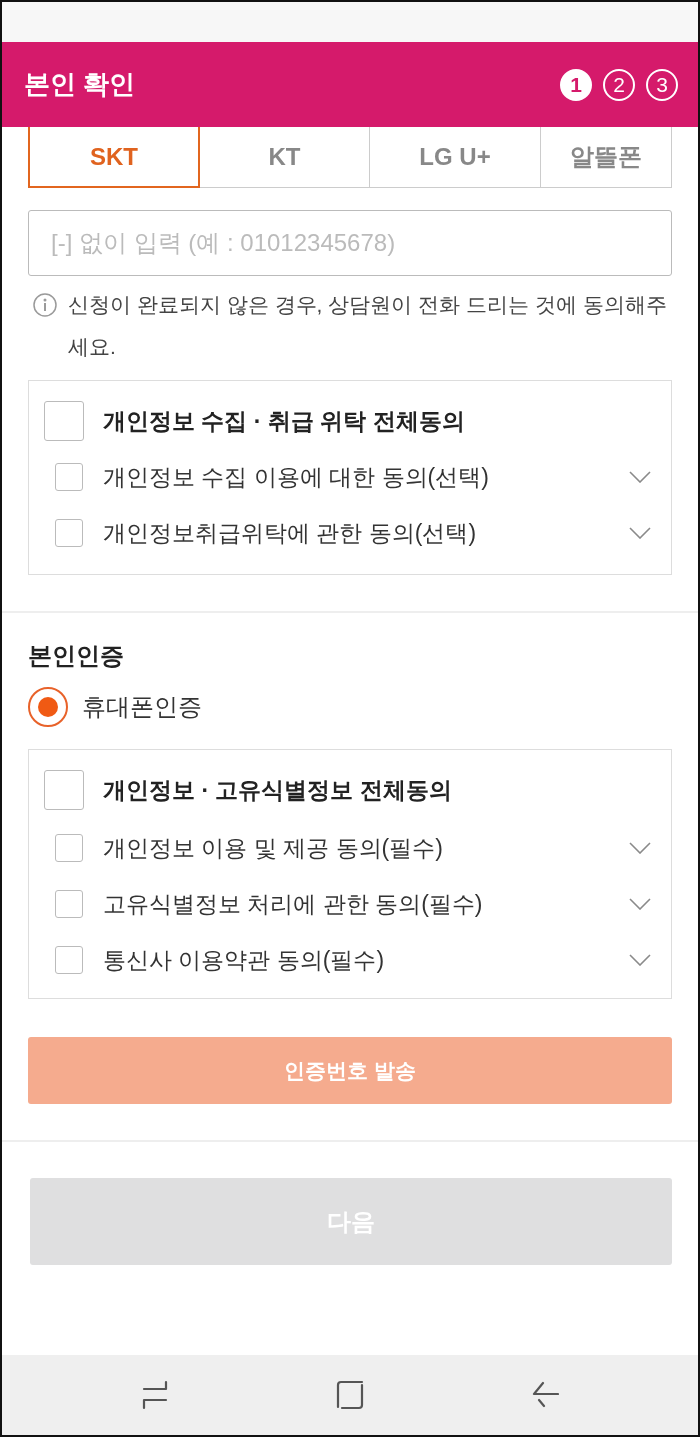 The image size is (700, 1437). I want to click on carrier-tab: 알뜰폰, so click(606, 157).